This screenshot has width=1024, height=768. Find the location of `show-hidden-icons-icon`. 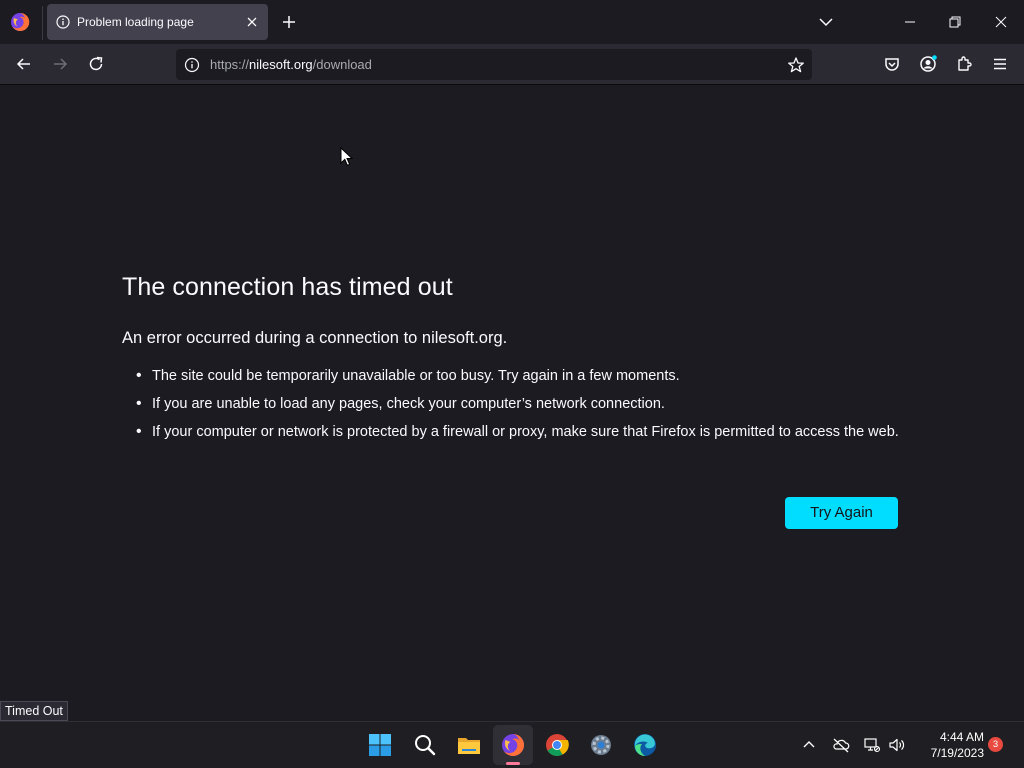

show-hidden-icons-icon is located at coordinates (809, 745).